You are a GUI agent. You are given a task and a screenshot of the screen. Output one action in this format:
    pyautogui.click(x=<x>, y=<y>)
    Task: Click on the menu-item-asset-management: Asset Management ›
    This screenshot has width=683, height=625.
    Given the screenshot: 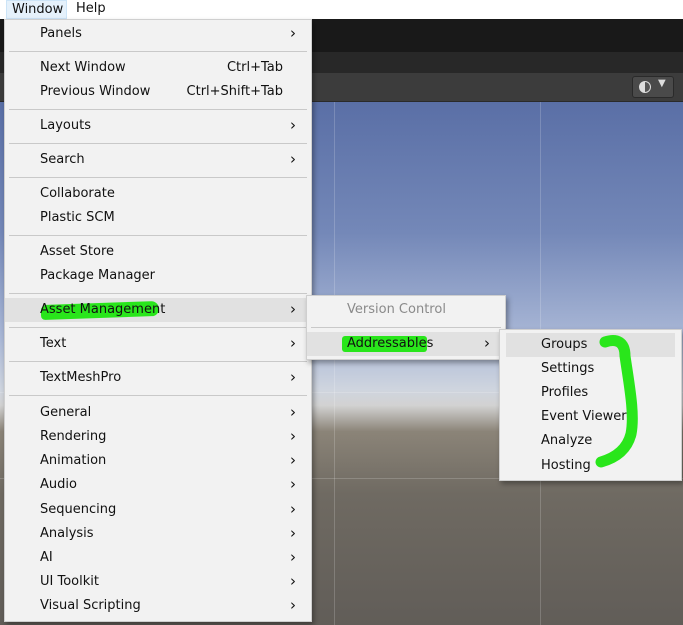 What is the action you would take?
    pyautogui.click(x=158, y=310)
    